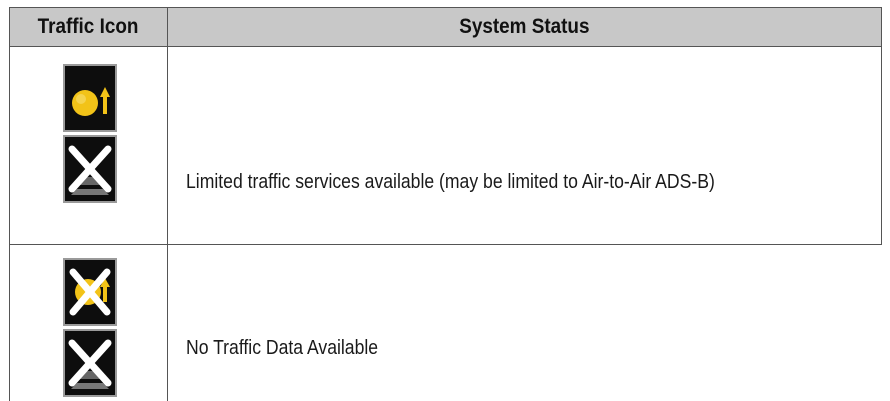  What do you see at coordinates (90, 292) in the screenshot?
I see `traffic-target-crossed-out-icon` at bounding box center [90, 292].